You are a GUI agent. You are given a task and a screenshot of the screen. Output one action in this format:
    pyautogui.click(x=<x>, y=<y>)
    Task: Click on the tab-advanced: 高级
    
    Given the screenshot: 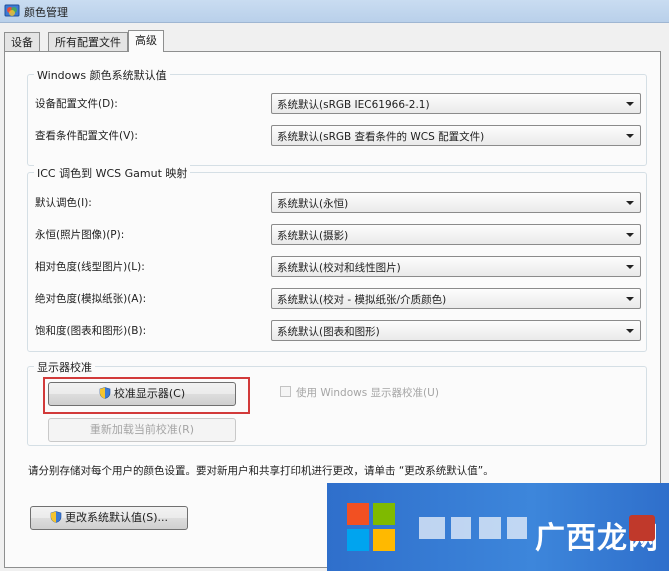 What is the action you would take?
    pyautogui.click(x=146, y=41)
    